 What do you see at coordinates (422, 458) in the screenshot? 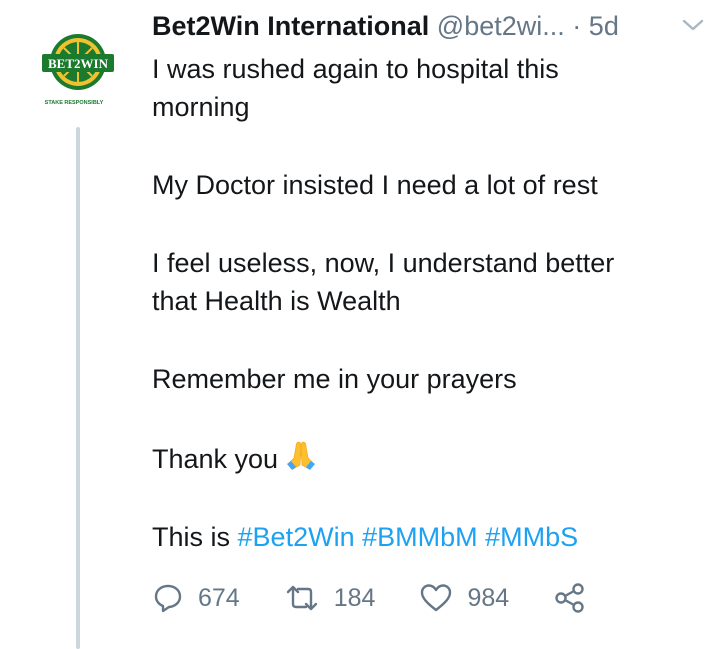
I see `tweet-paragraph: Thank you` at bounding box center [422, 458].